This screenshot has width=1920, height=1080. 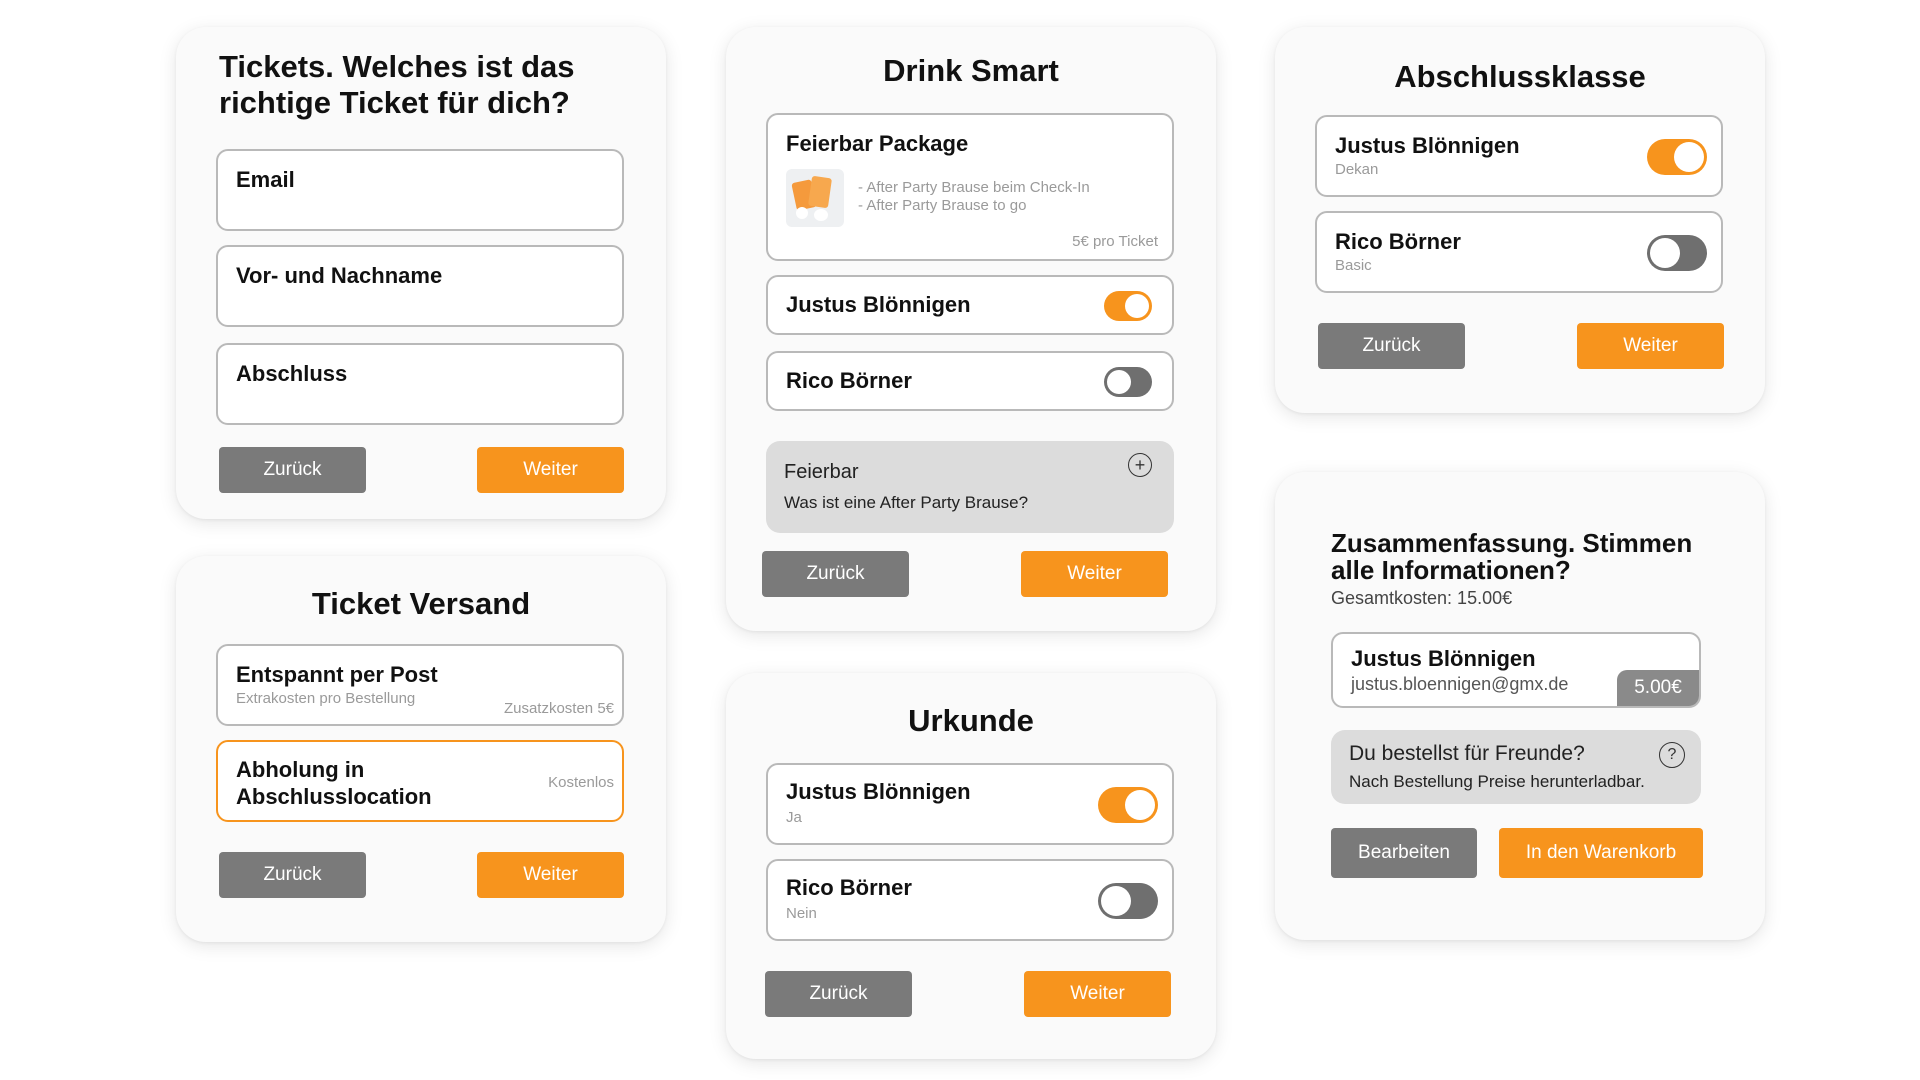 What do you see at coordinates (421, 603) in the screenshot?
I see `versand-title: Ticket Versand` at bounding box center [421, 603].